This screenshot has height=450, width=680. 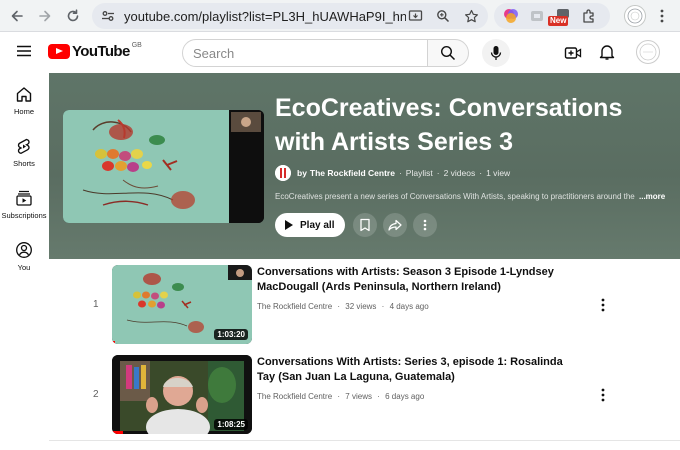 I want to click on reload-icon, so click(x=73, y=16).